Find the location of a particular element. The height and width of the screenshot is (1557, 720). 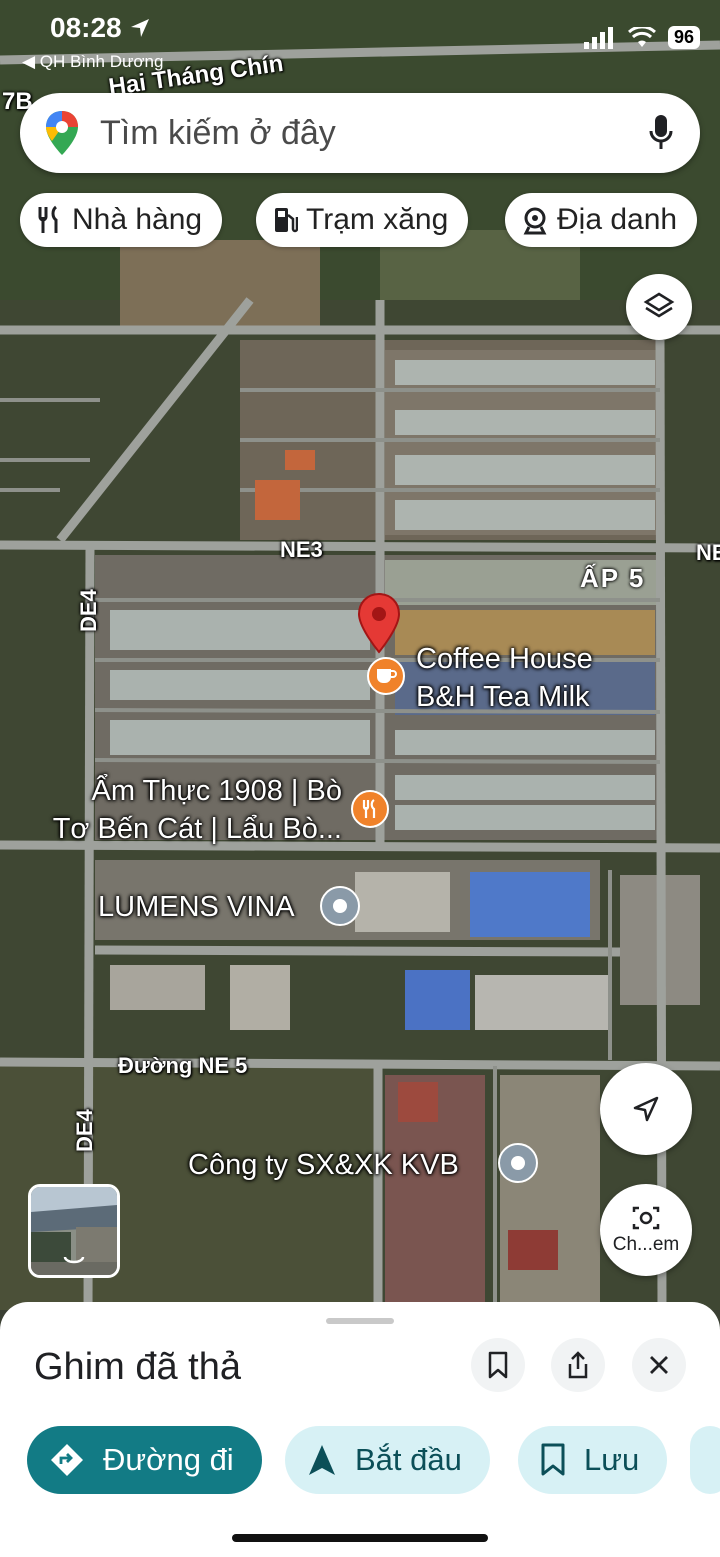

cellular-signal-icon is located at coordinates (598, 37).